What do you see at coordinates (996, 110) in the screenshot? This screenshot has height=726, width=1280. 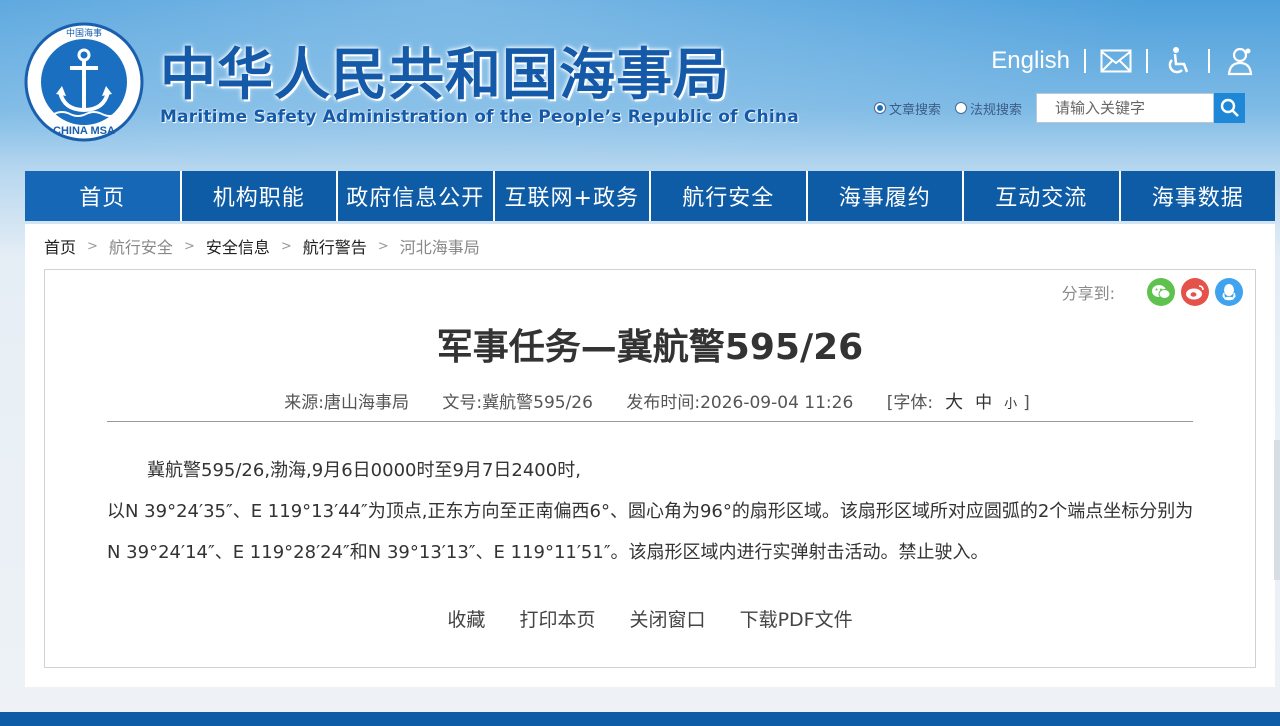 I see `radio-label: 法规搜索` at bounding box center [996, 110].